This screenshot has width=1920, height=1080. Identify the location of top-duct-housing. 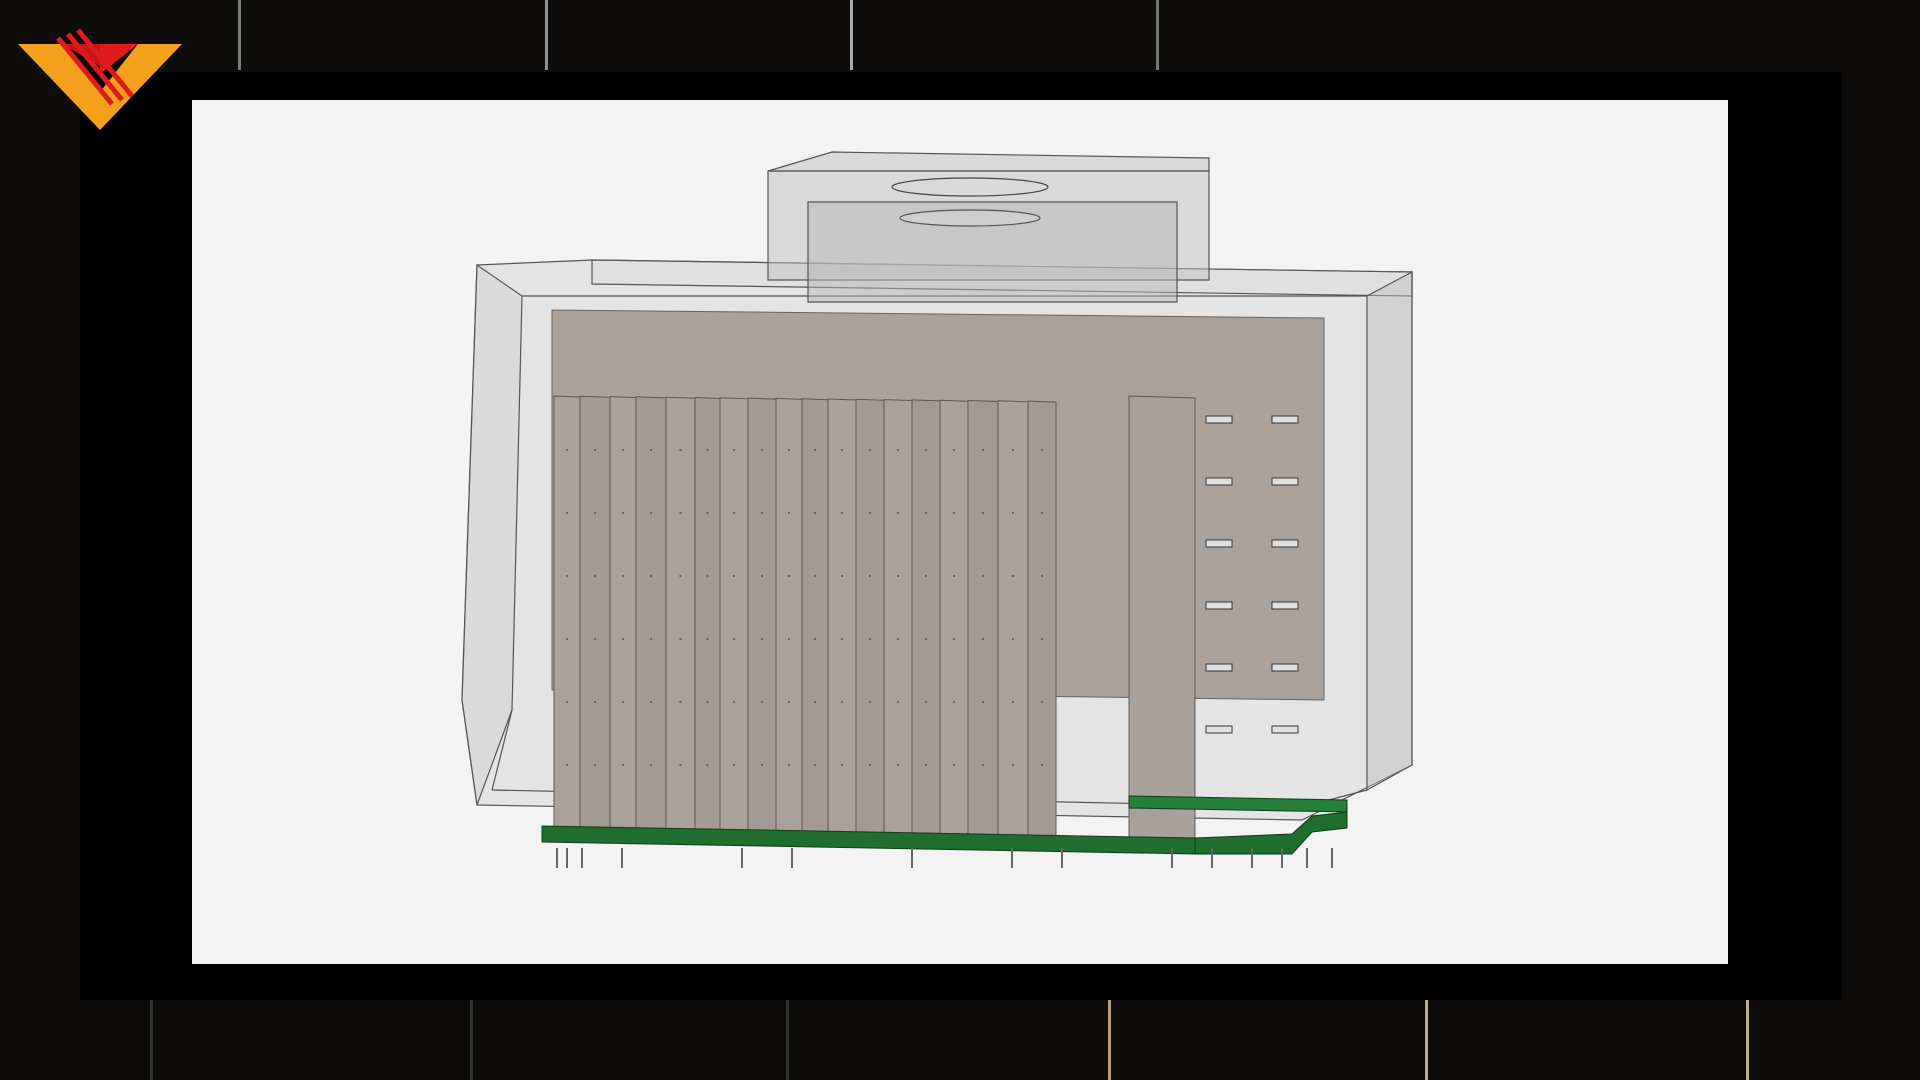
(988, 227).